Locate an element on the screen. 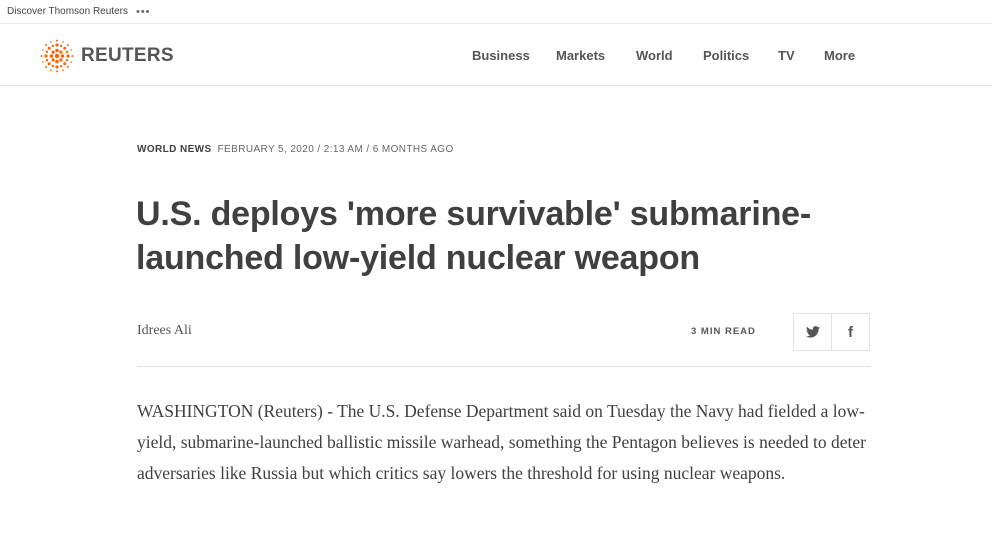 The image size is (992, 540). byline-row: Idrees Ali 3 MIN READ f is located at coordinates (504, 340).